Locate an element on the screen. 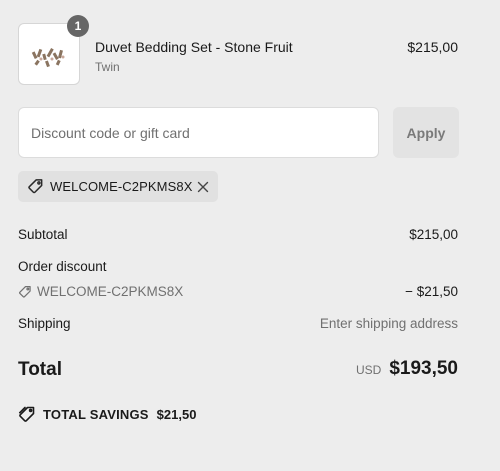 The width and height of the screenshot is (500, 471). order-discount-label: Order discount is located at coordinates (62, 266).